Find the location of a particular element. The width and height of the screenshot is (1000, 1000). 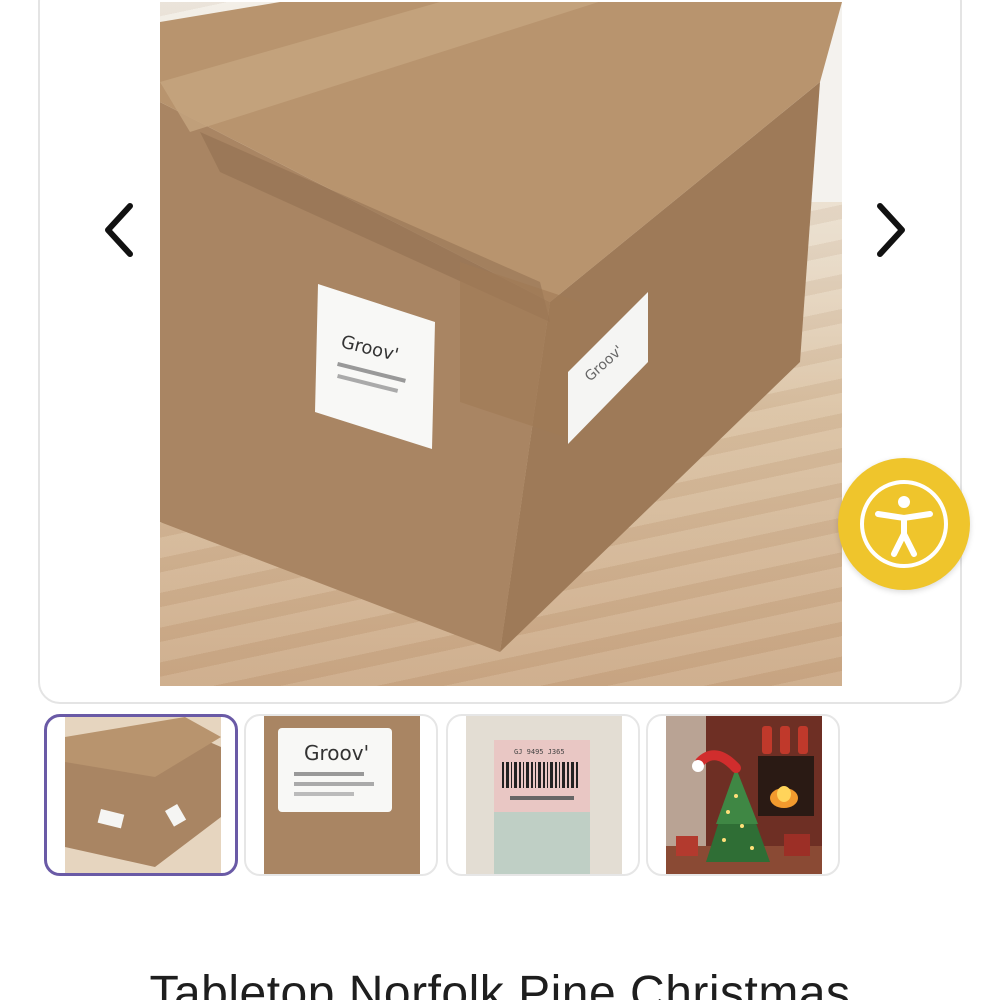

accessibility-person-icon is located at coordinates (904, 524).